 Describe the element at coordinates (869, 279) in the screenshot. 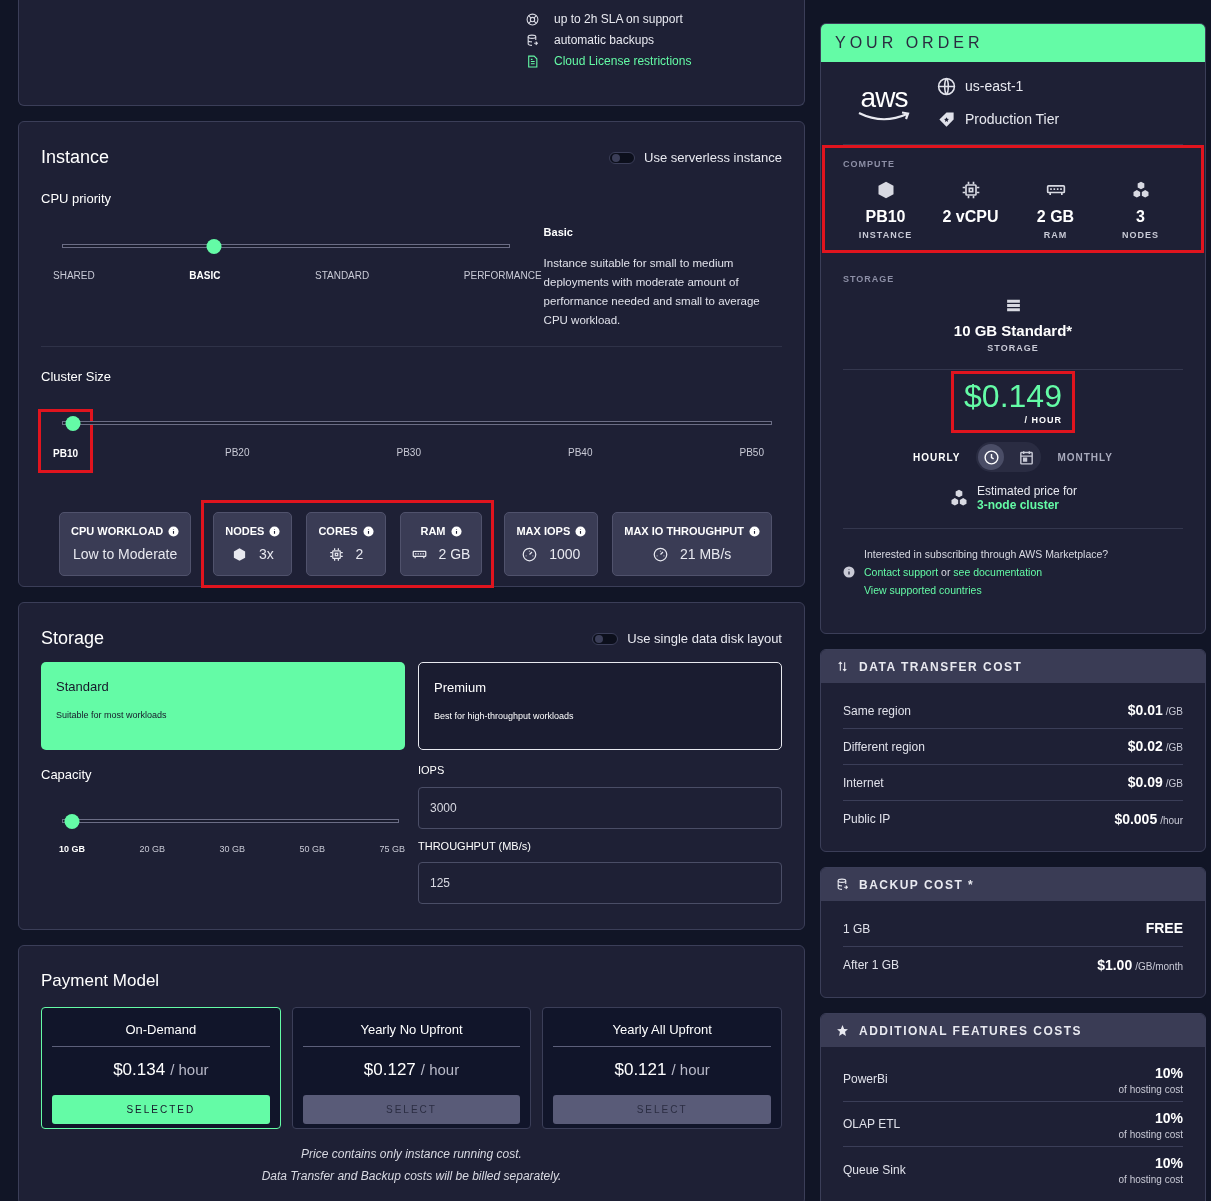

I see `section-label: STORAGE` at that location.